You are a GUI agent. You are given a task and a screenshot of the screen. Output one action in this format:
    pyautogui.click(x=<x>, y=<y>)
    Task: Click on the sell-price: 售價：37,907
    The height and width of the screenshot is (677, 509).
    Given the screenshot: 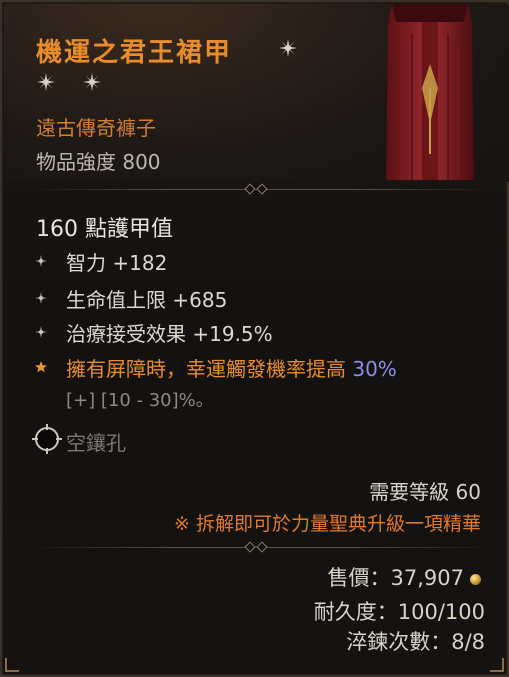 What is the action you would take?
    pyautogui.click(x=404, y=577)
    